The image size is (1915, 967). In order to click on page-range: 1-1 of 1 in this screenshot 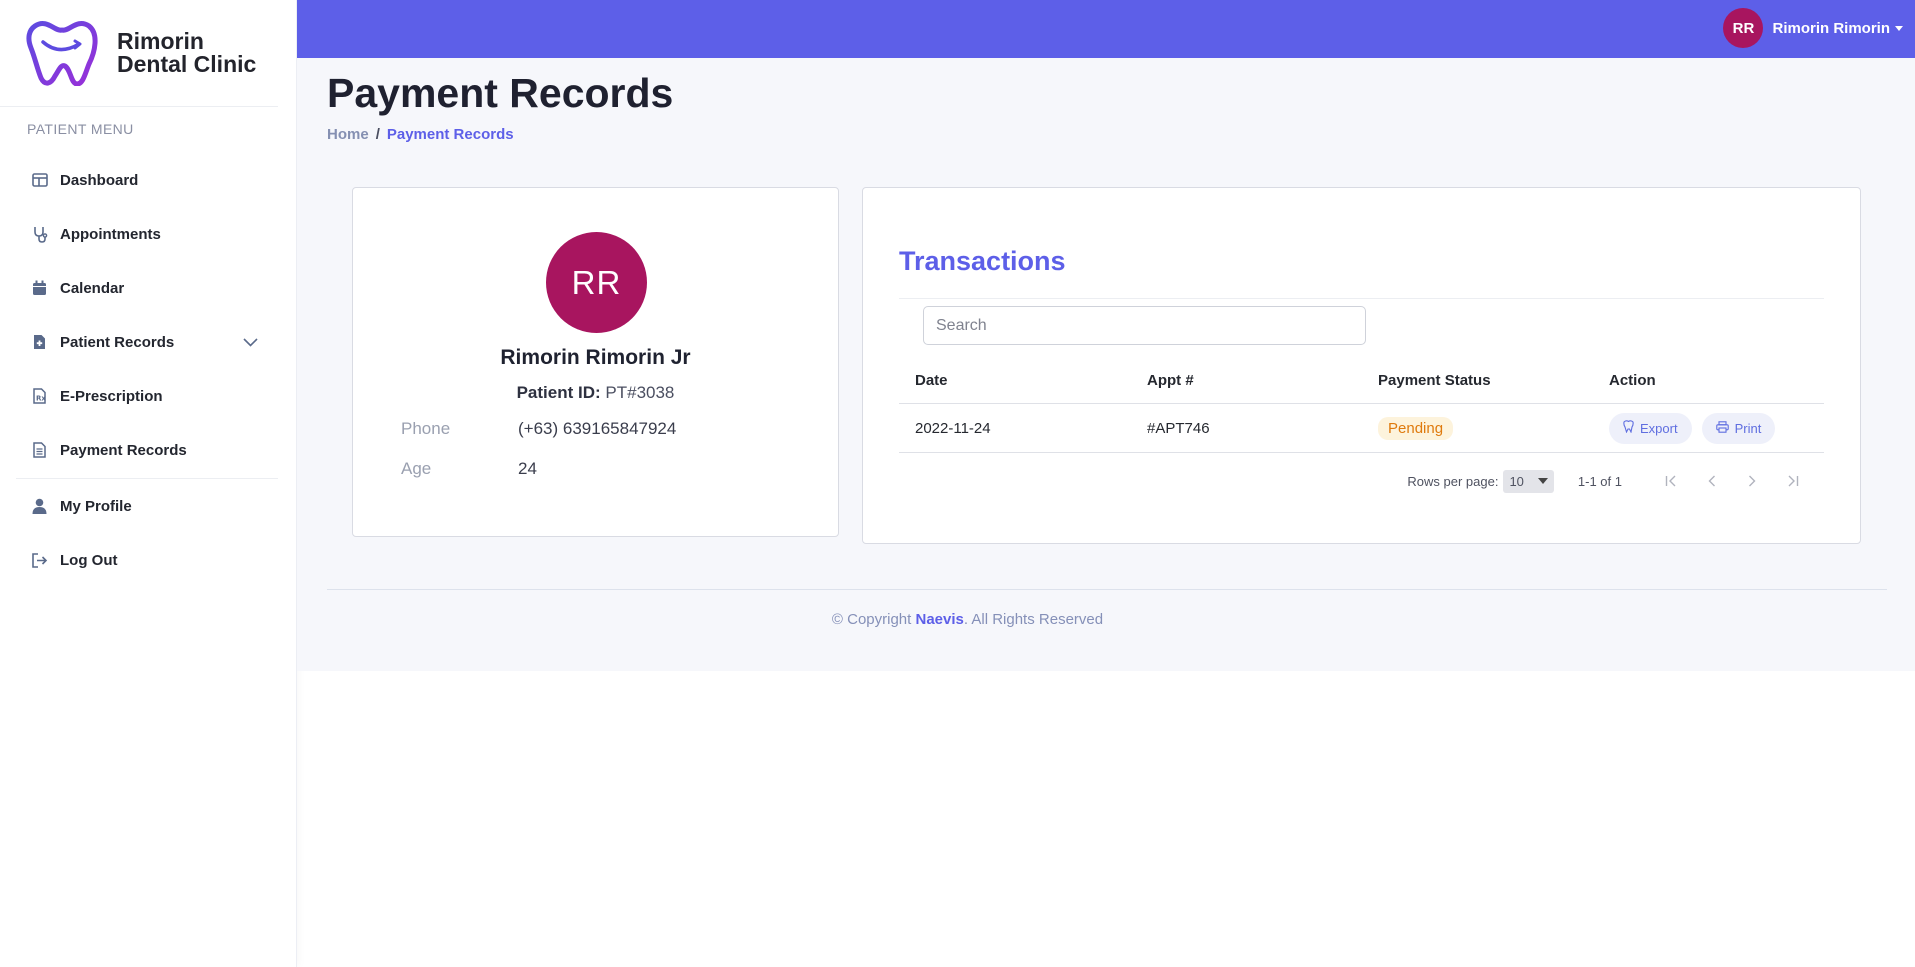, I will do `click(1599, 481)`.